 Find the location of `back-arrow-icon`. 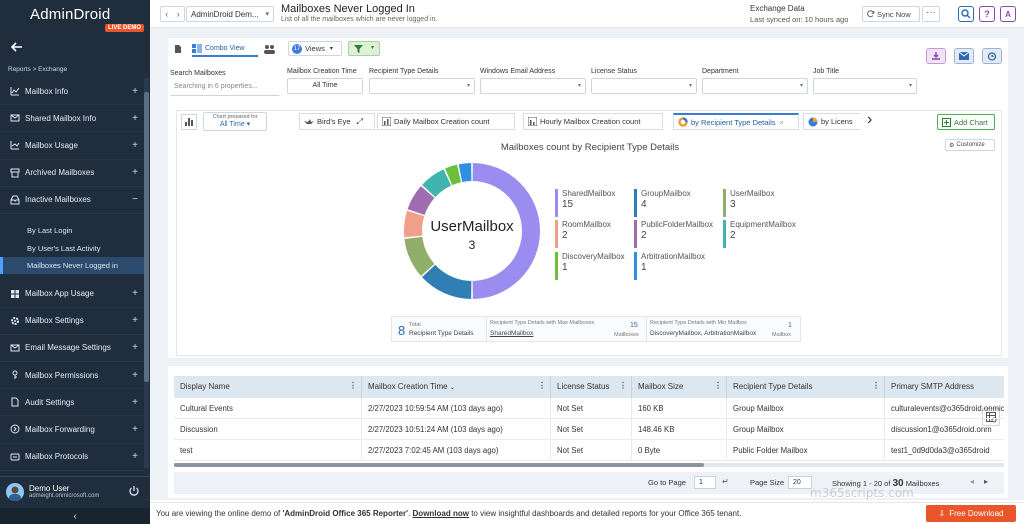

back-arrow-icon is located at coordinates (17, 47).